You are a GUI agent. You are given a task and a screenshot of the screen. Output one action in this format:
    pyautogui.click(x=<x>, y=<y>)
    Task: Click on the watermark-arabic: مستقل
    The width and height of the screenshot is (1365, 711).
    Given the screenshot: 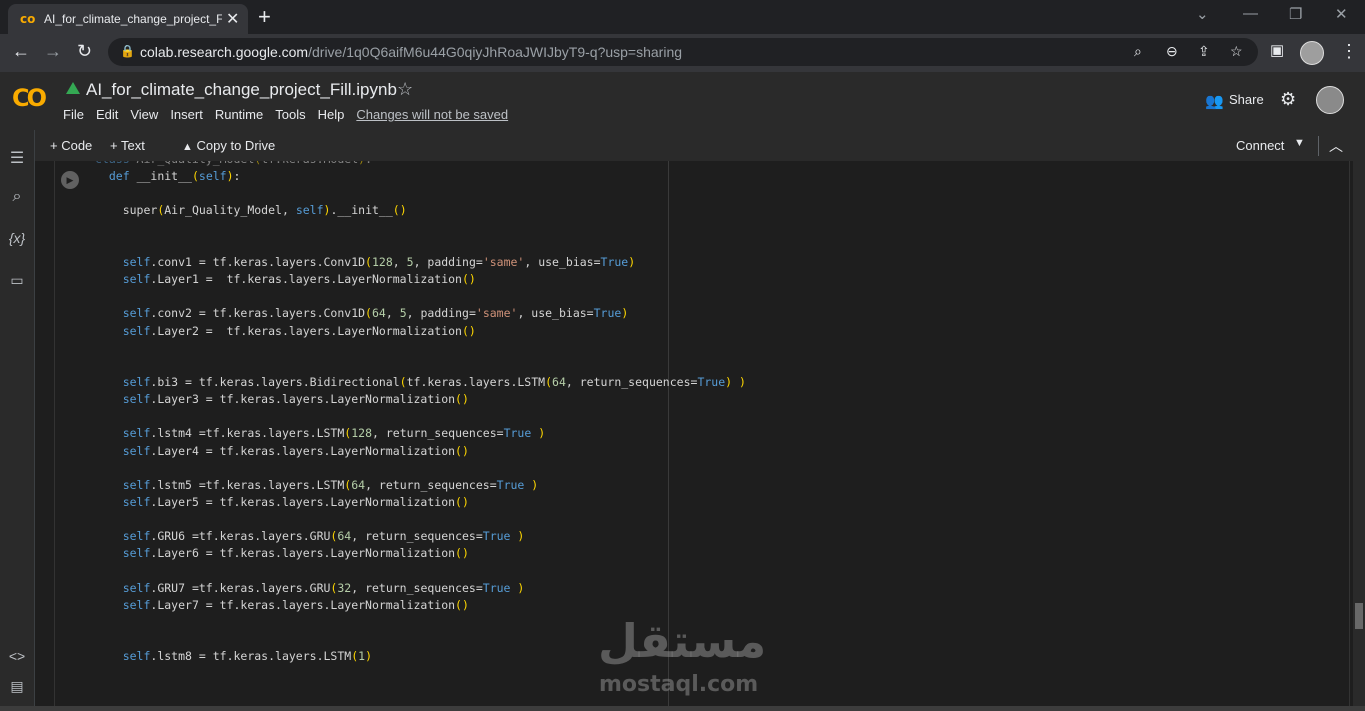 What is the action you would take?
    pyautogui.click(x=682, y=641)
    